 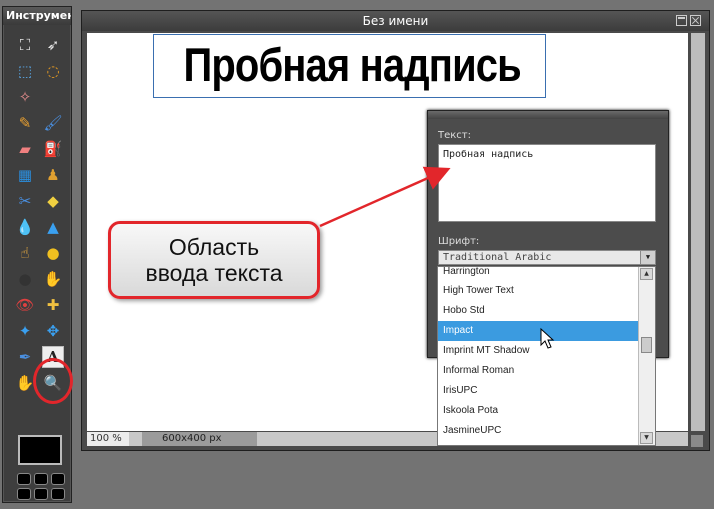 I want to click on gradient-icon: ▦, so click(x=25, y=174).